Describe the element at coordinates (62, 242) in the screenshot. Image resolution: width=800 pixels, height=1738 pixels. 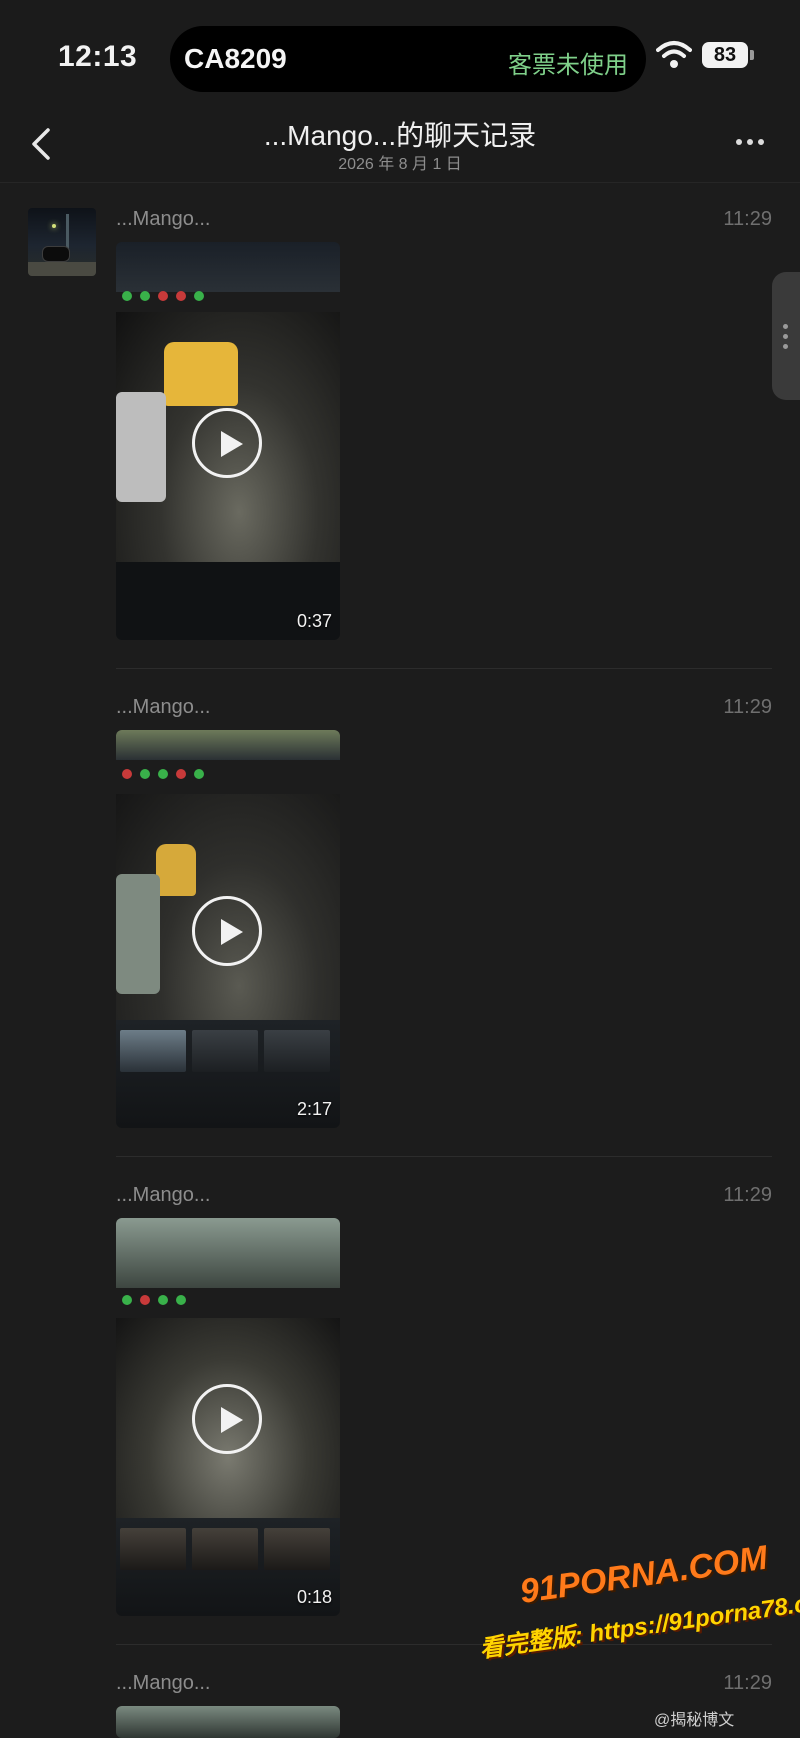
I see `avatar` at that location.